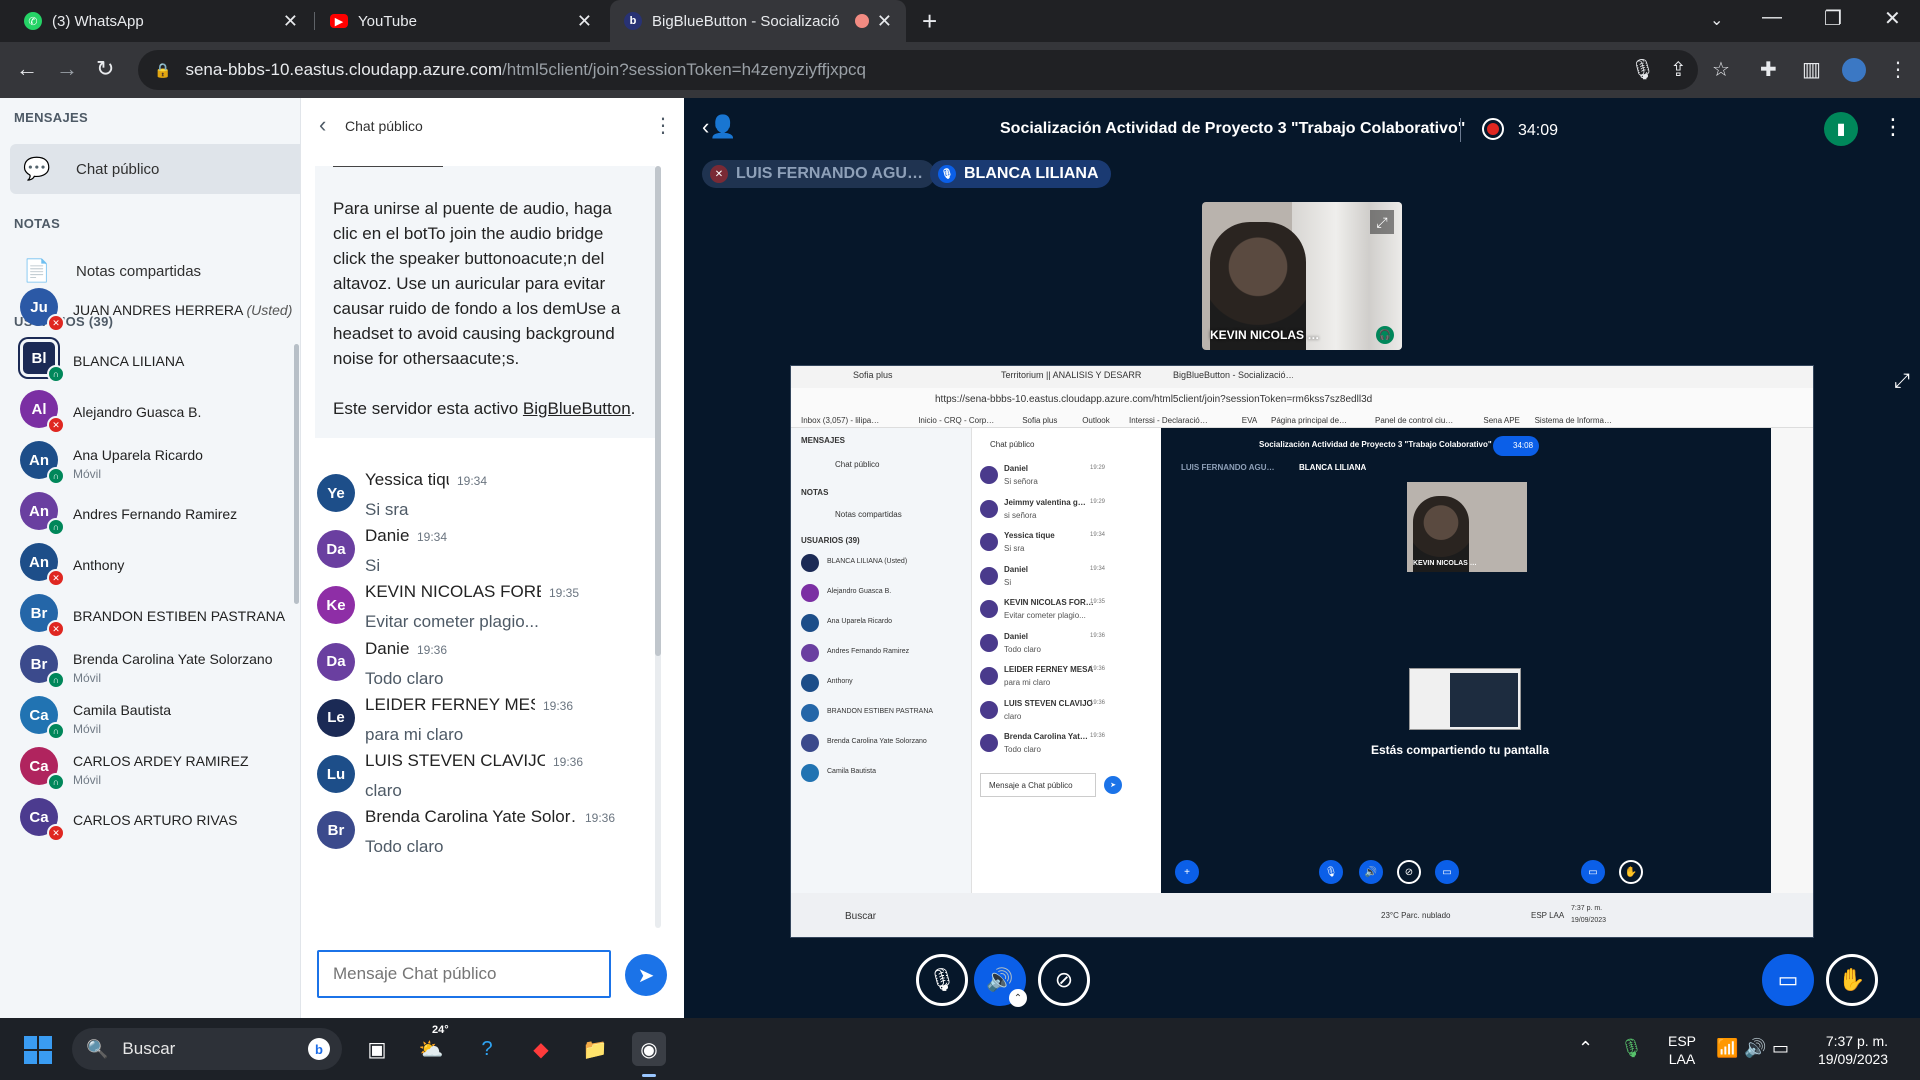 The width and height of the screenshot is (1920, 1080). What do you see at coordinates (1755, 1048) in the screenshot?
I see `volume-icon: 🔊` at bounding box center [1755, 1048].